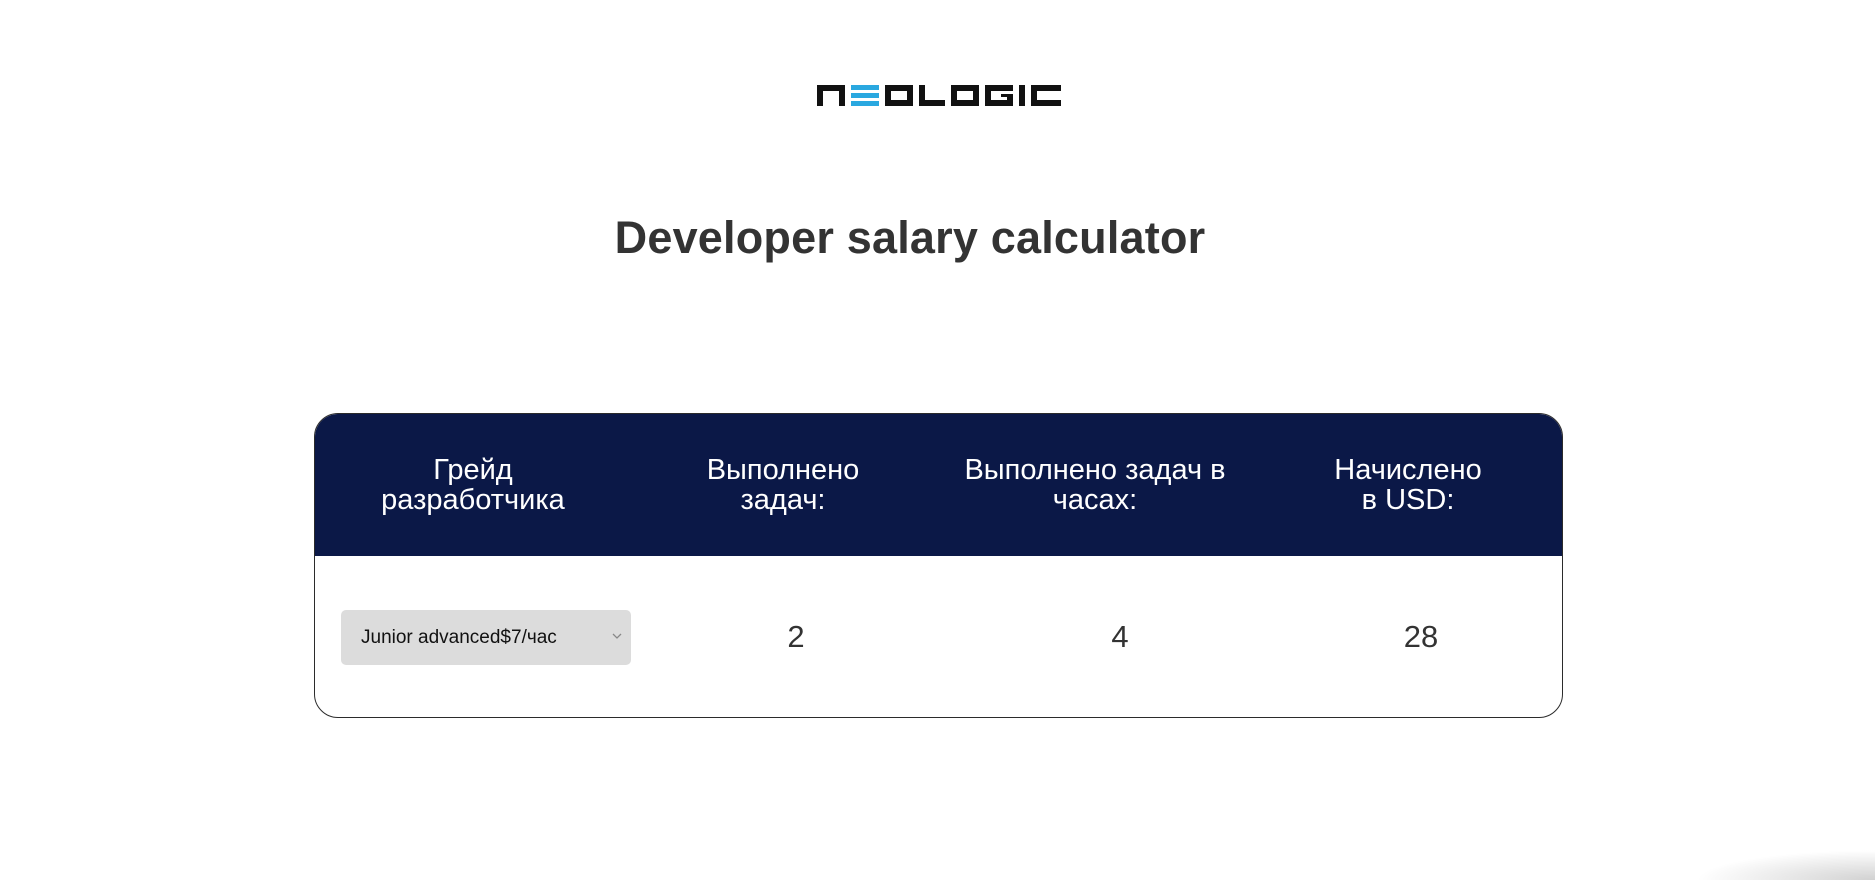  I want to click on header-tasks-done: Выполнено задач:, so click(783, 485).